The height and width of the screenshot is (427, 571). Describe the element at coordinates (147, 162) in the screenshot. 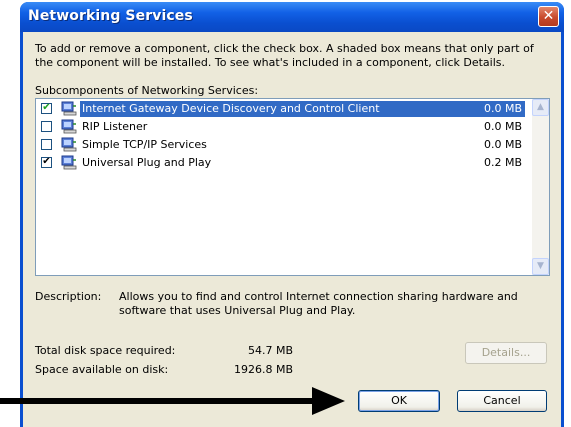

I see `component-label: Universal Plug and Play` at that location.